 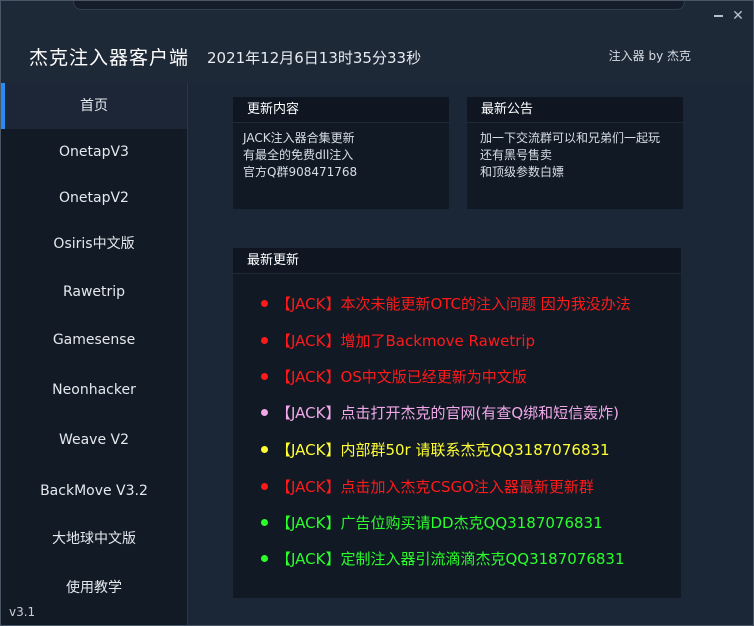 I want to click on updates-panel-title: 最新更新, so click(x=457, y=261).